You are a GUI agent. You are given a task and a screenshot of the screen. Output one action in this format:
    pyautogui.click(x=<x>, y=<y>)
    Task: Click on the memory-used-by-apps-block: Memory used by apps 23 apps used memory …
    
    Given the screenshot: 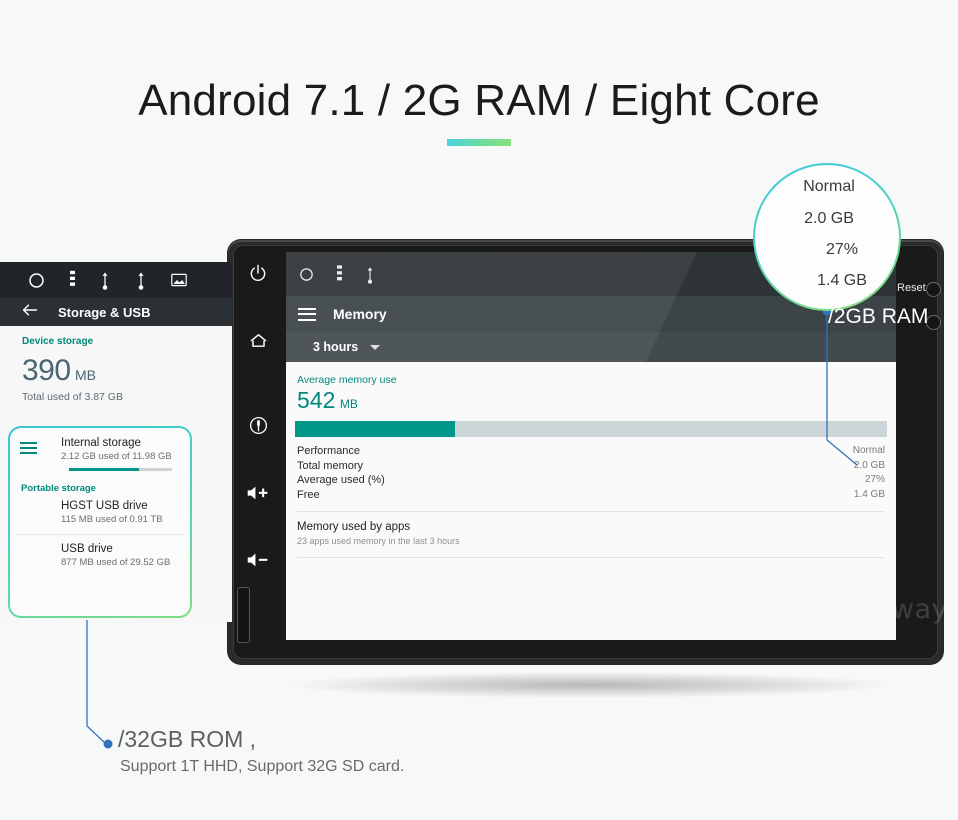 What is the action you would take?
    pyautogui.click(x=591, y=539)
    